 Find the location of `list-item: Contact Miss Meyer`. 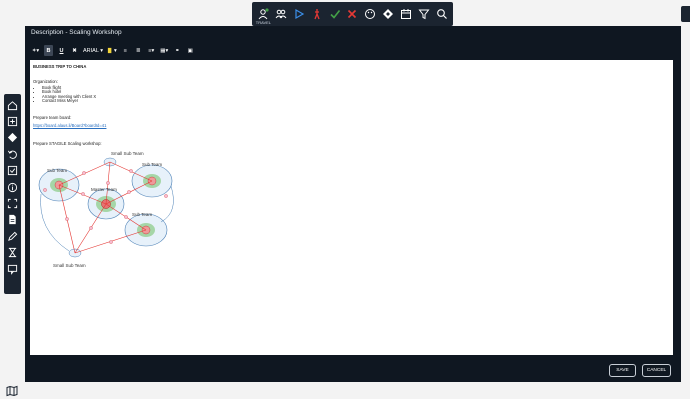

list-item: Contact Miss Meyer is located at coordinates (69, 100).